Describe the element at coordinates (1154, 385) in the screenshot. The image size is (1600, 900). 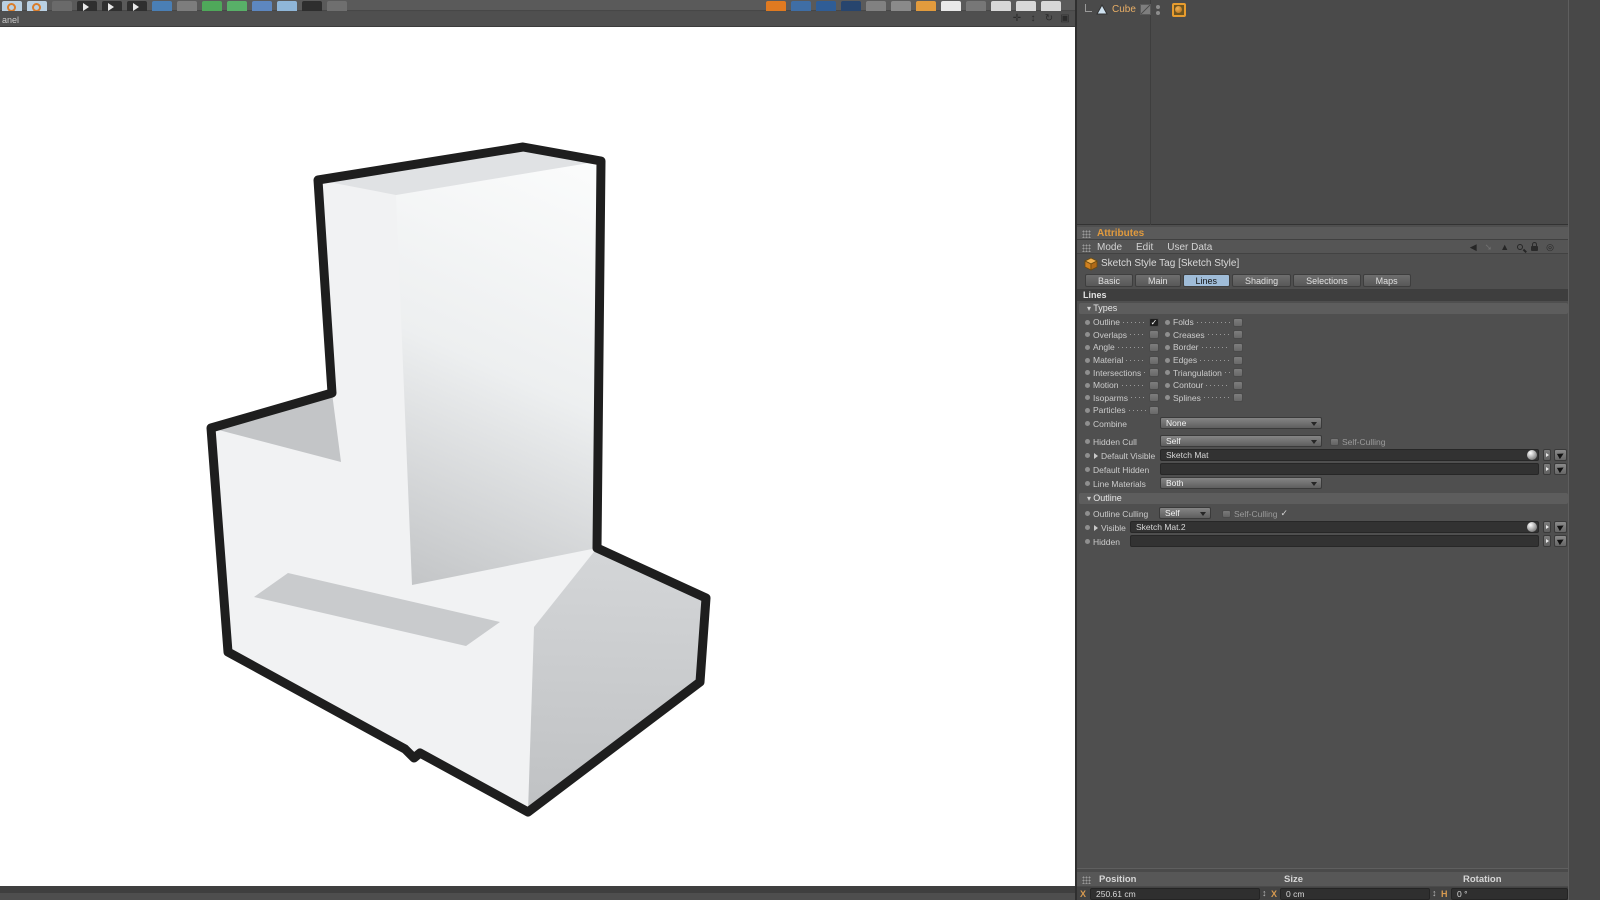
I see `motion-checkbox` at that location.